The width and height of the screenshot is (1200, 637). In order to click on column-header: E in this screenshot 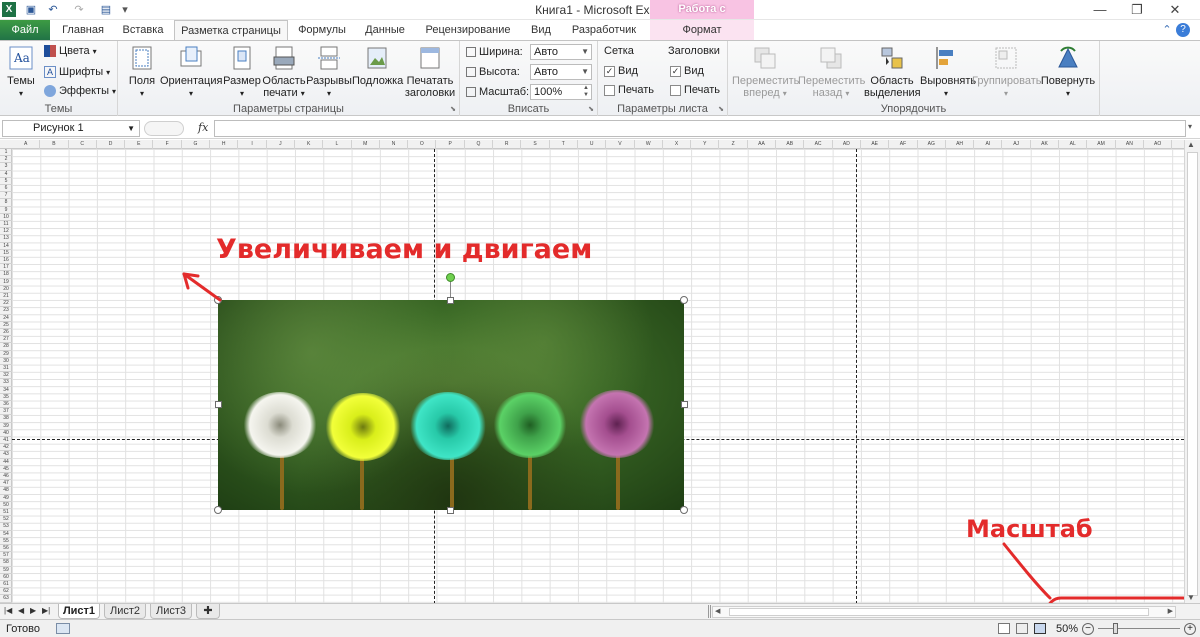, I will do `click(139, 144)`.